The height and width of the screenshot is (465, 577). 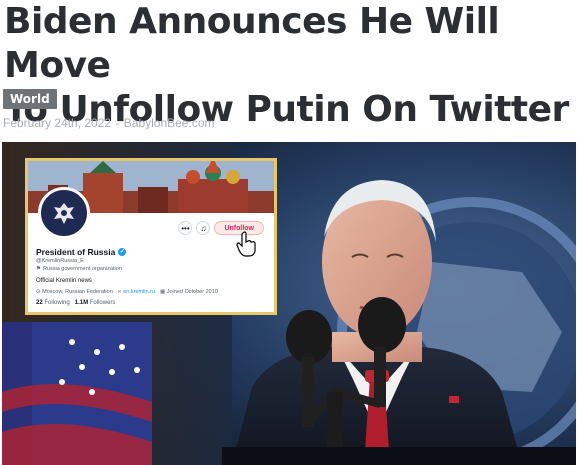 I want to click on flag-icon: ⚑, so click(x=38, y=269).